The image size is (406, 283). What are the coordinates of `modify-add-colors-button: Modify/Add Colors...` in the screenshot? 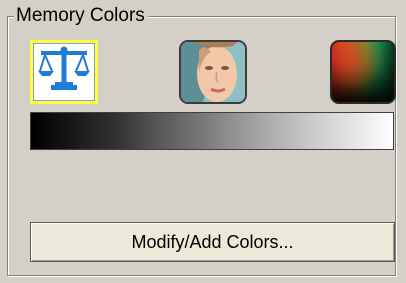 It's located at (212, 242).